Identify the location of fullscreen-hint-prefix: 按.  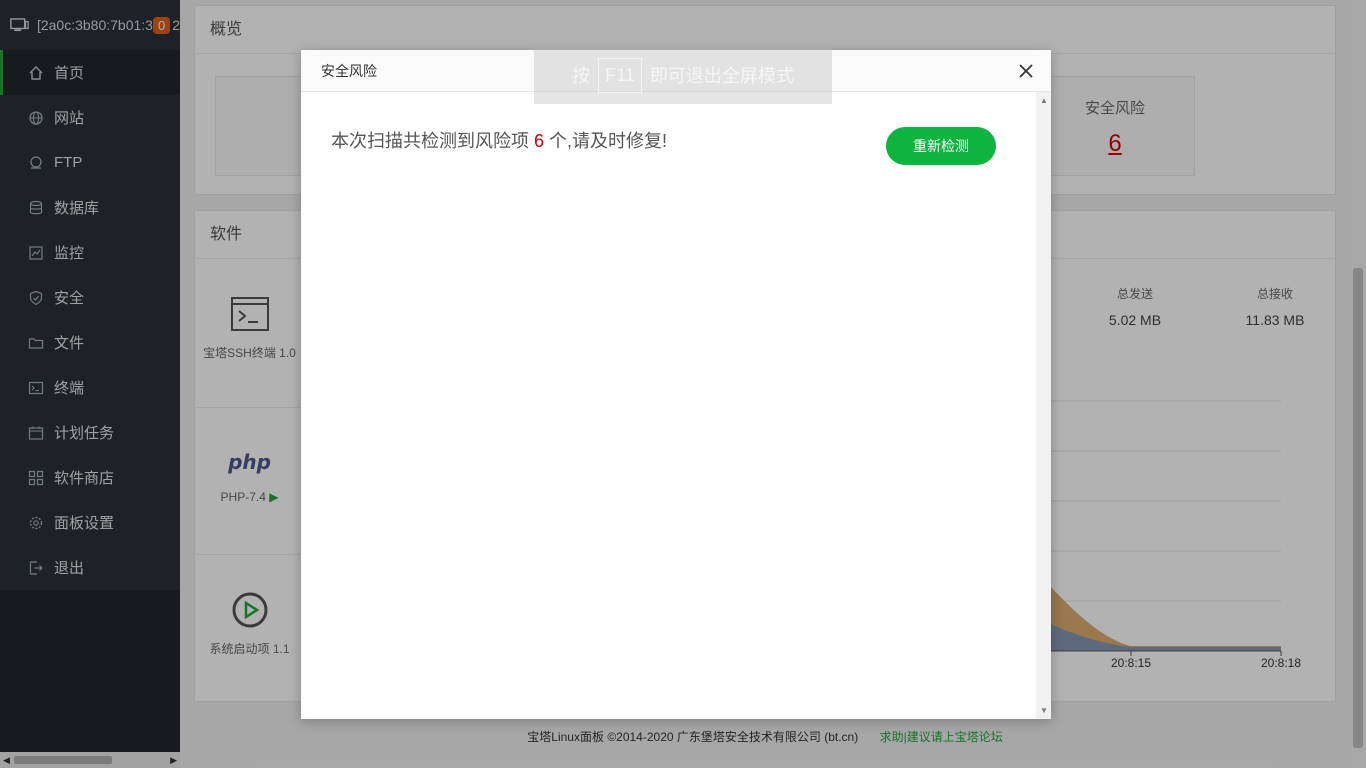
(581, 76).